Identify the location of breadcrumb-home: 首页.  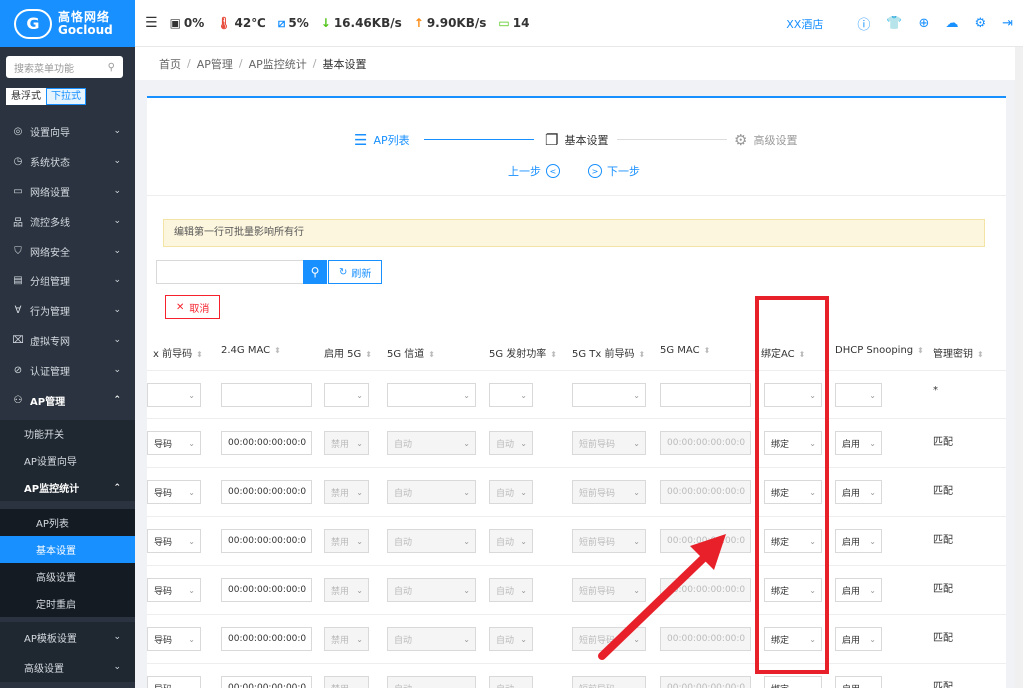
(170, 64).